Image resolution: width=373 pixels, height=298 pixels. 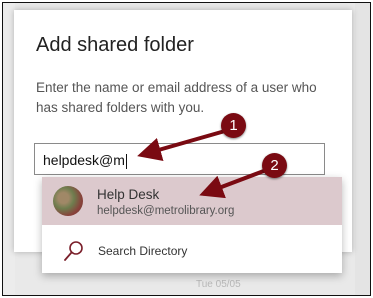 I want to click on annotation-arrows, so click(x=203, y=164).